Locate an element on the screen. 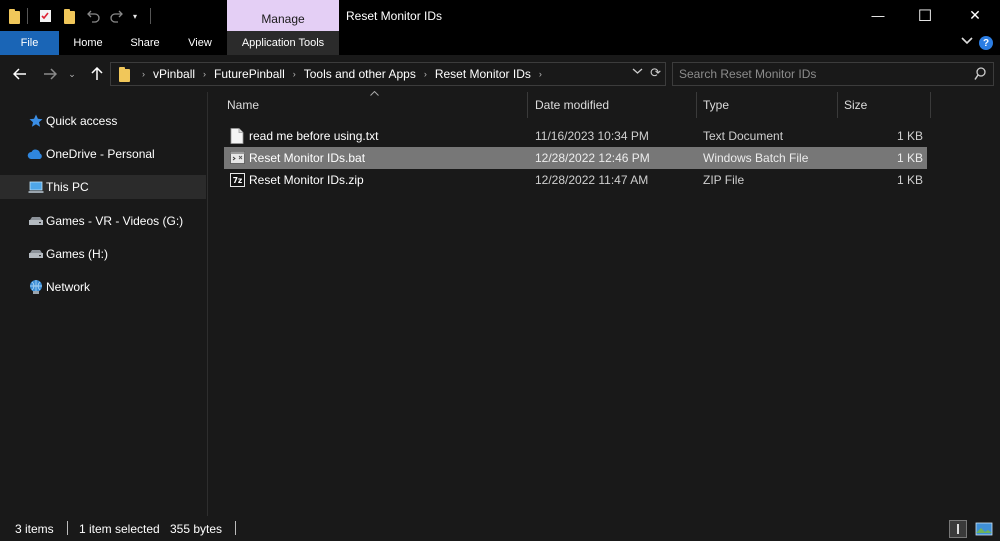  svg-text: 7z is located at coordinates (238, 180).